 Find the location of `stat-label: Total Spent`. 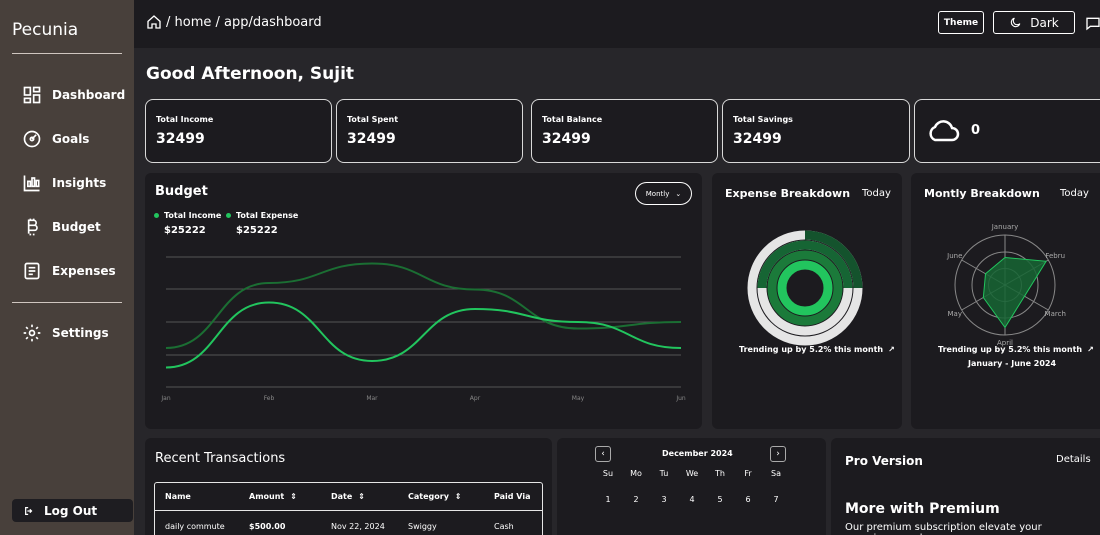

stat-label: Total Spent is located at coordinates (373, 119).